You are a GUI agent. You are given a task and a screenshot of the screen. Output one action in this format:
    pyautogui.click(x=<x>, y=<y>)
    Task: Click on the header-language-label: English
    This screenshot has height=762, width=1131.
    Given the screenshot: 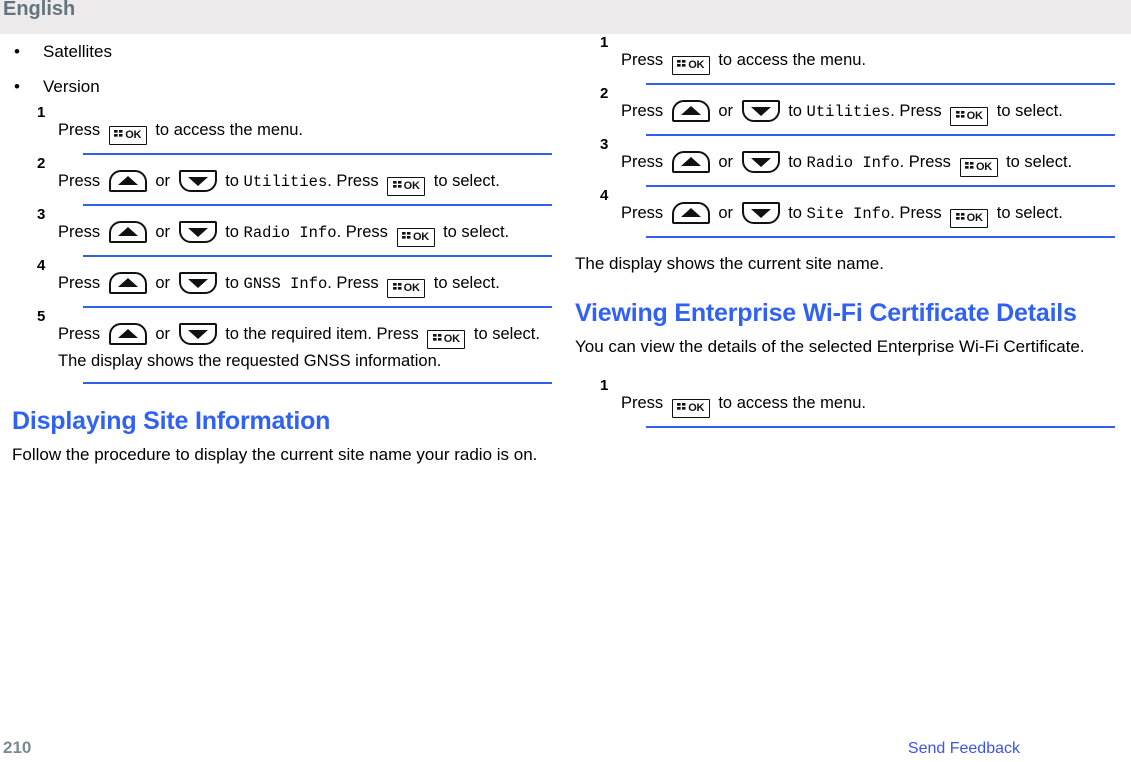 What is the action you would take?
    pyautogui.click(x=39, y=10)
    